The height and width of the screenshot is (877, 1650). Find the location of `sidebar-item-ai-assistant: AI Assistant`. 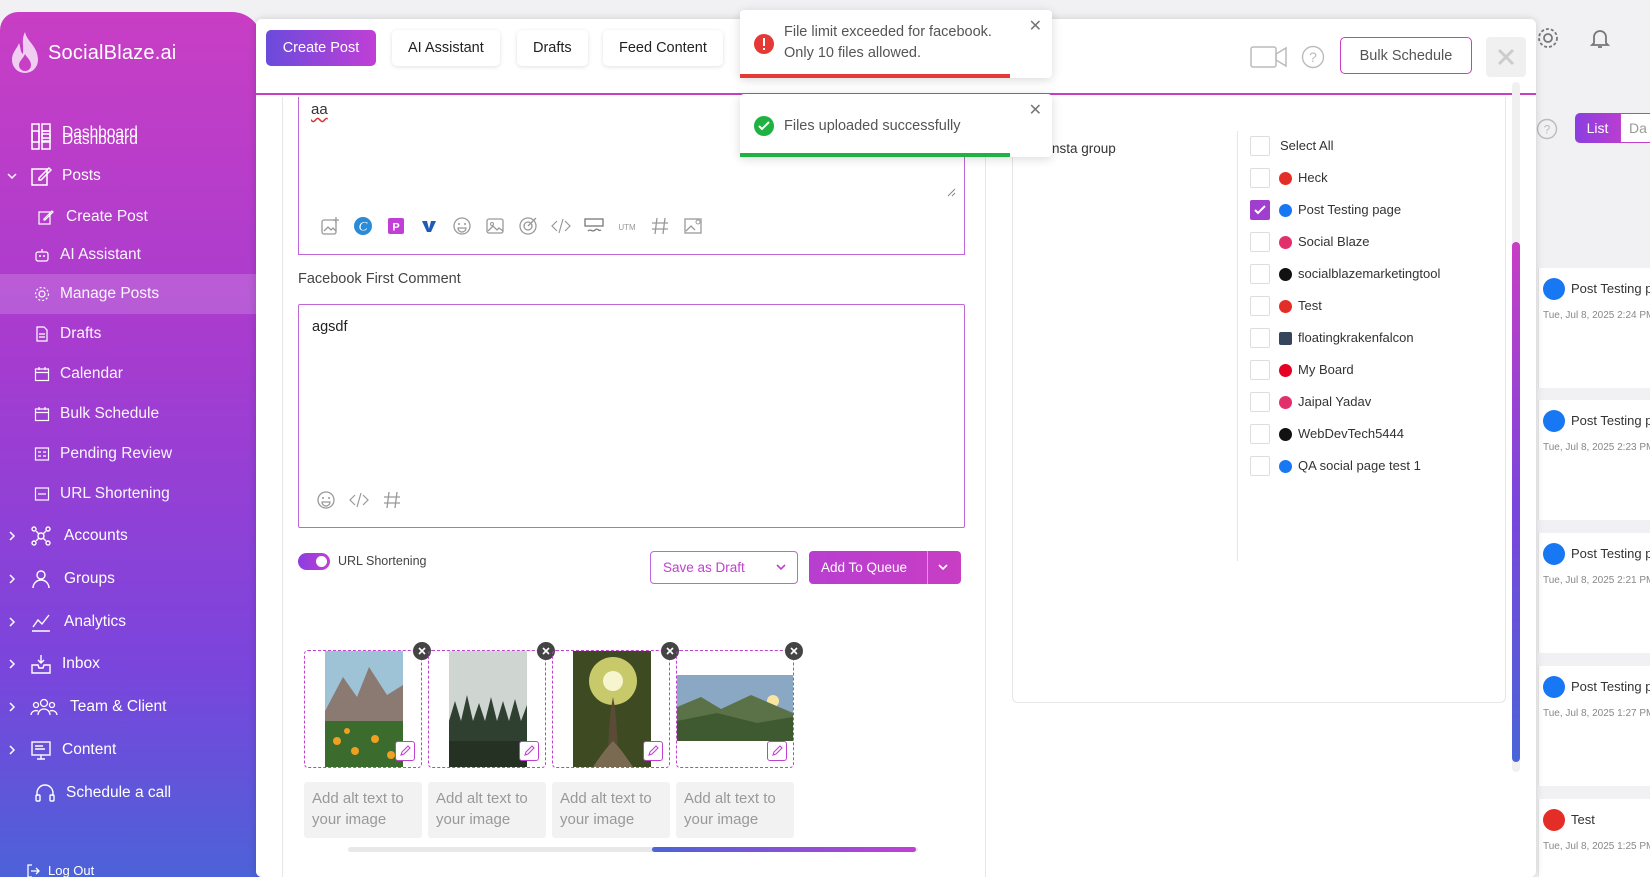

sidebar-item-ai-assistant: AI Assistant is located at coordinates (131, 255).